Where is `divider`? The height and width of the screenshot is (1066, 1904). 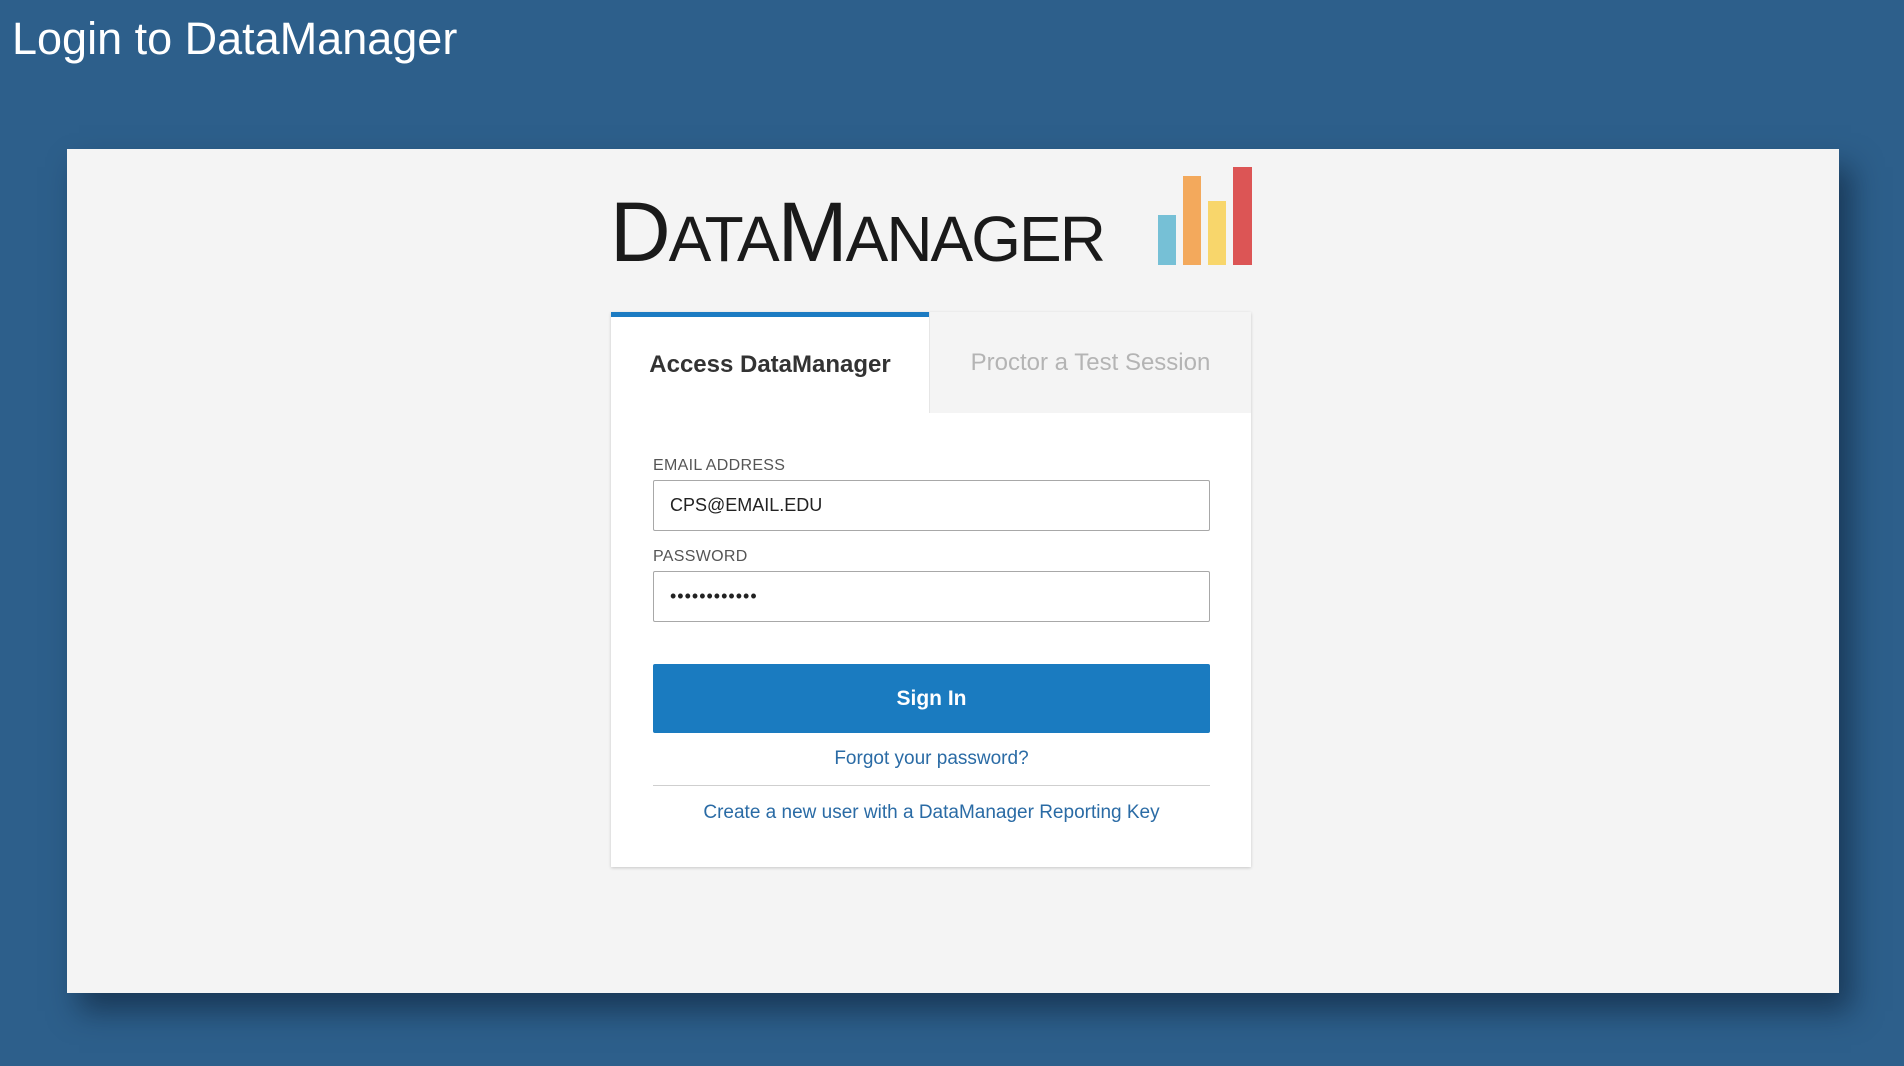
divider is located at coordinates (931, 785).